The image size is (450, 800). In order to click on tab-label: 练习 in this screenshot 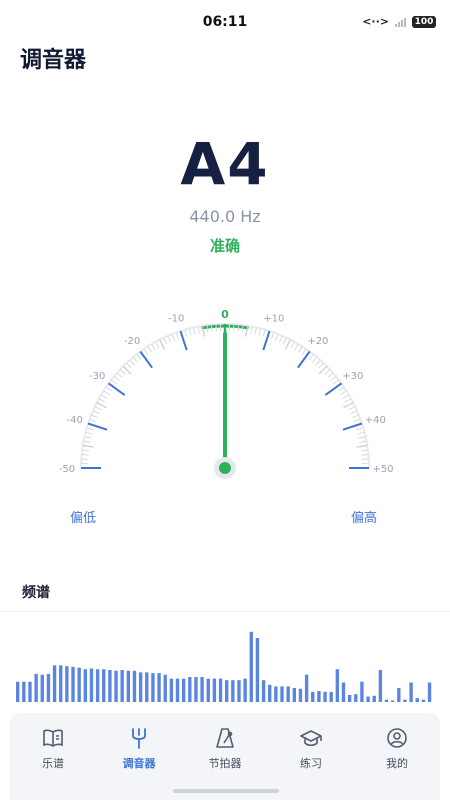, I will do `click(311, 763)`.